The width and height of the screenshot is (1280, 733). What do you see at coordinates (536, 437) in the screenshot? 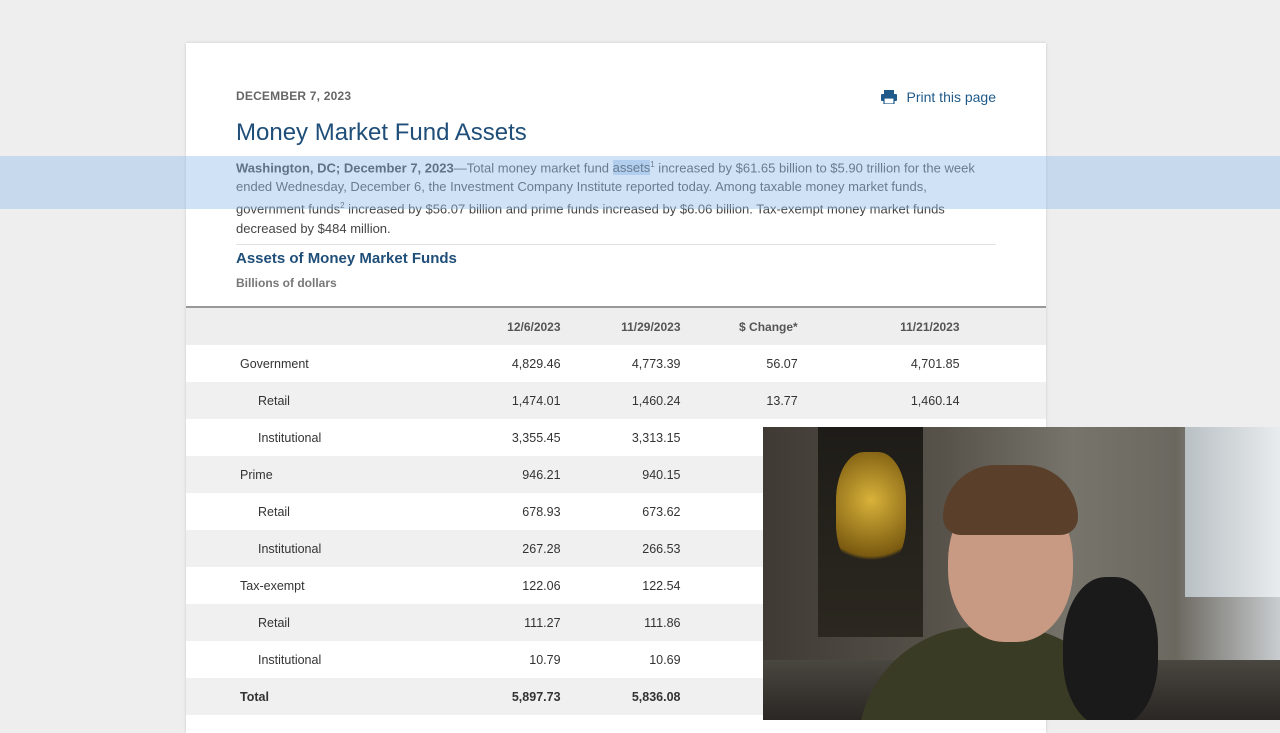
I see `cell-value: 3,355.45` at bounding box center [536, 437].